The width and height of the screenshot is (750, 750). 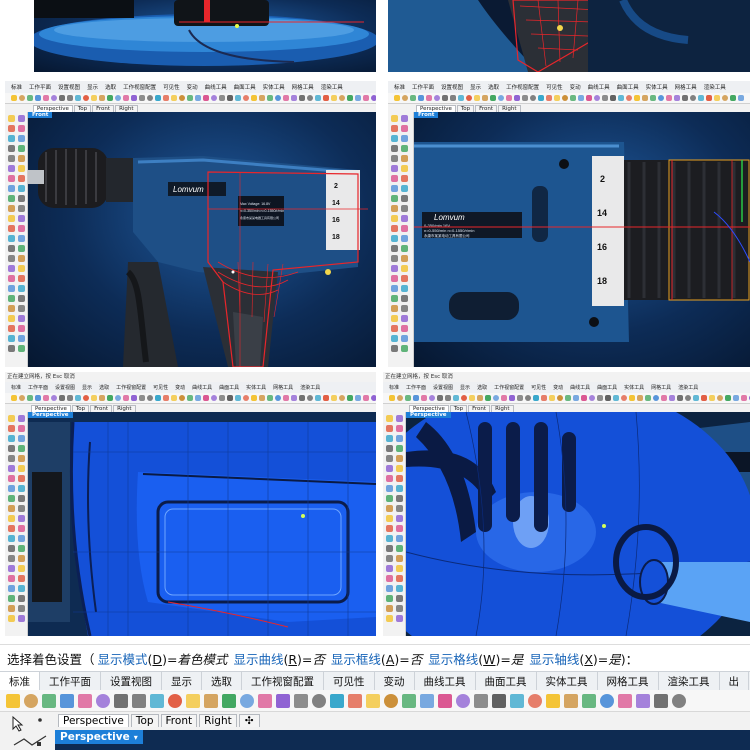 What do you see at coordinates (509, 108) in the screenshot?
I see `viewport-tab-right: Right` at bounding box center [509, 108].